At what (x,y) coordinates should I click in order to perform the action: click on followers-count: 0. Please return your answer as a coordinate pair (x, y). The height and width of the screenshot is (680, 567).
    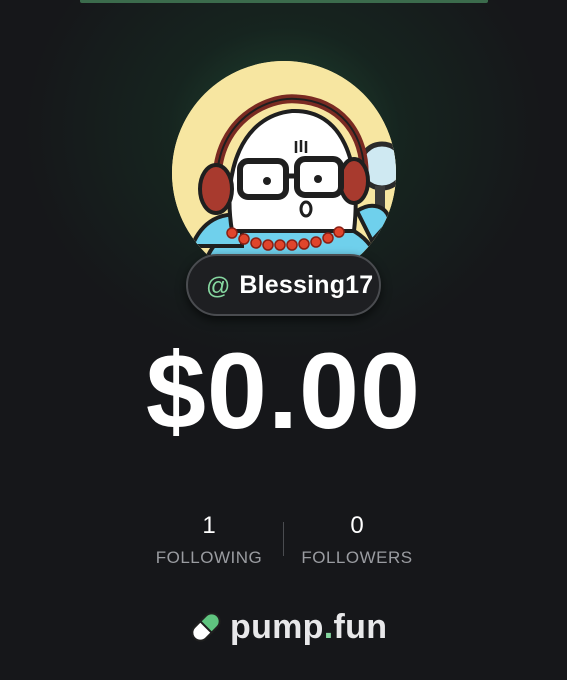
    Looking at the image, I should click on (357, 525).